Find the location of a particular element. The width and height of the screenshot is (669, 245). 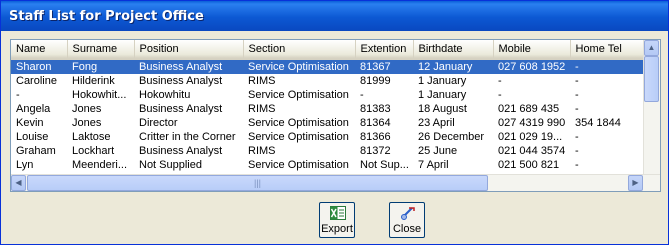

vertical-scroll-thumb is located at coordinates (651, 79).